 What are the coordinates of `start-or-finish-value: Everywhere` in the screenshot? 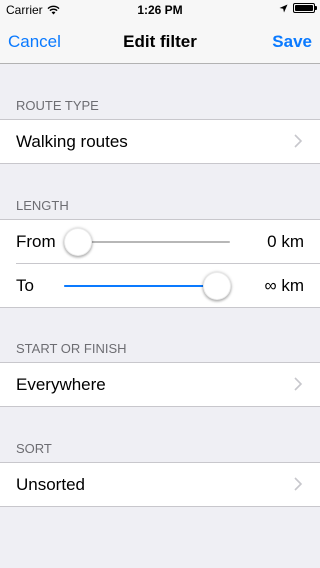 It's located at (61, 384).